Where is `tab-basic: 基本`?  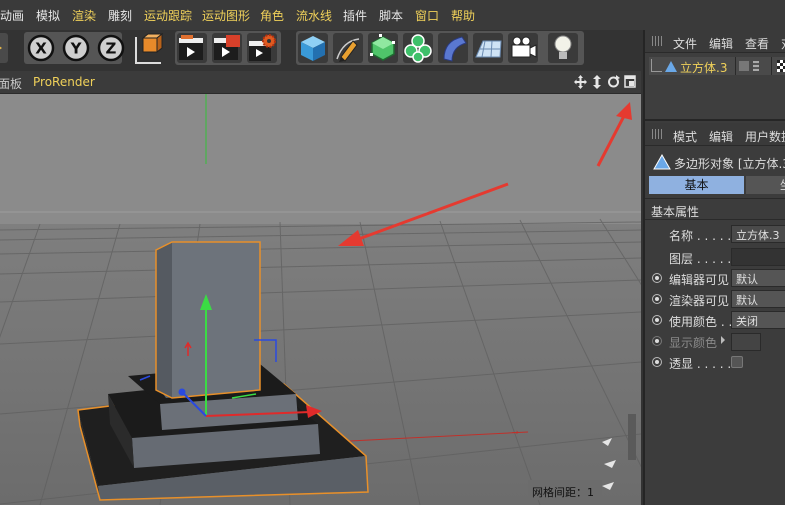 tab-basic: 基本 is located at coordinates (696, 185).